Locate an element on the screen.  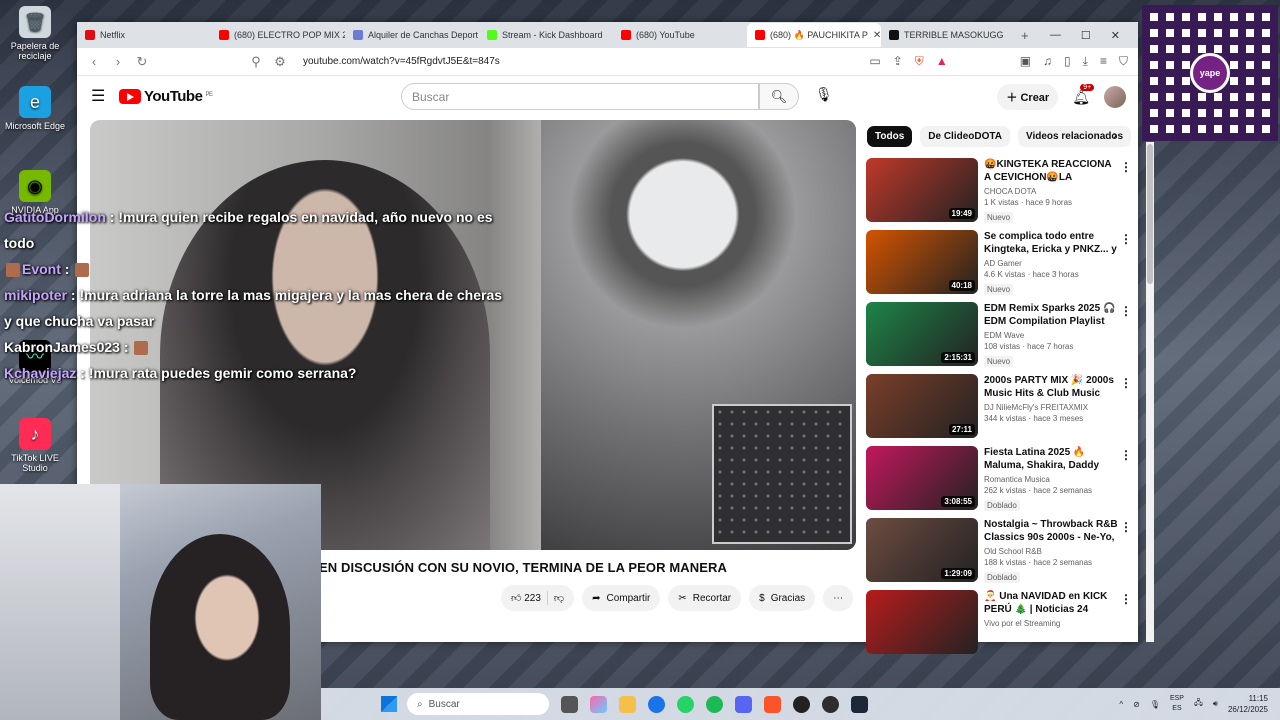
sidebar-icon: ▯ is located at coordinates (1067, 61).